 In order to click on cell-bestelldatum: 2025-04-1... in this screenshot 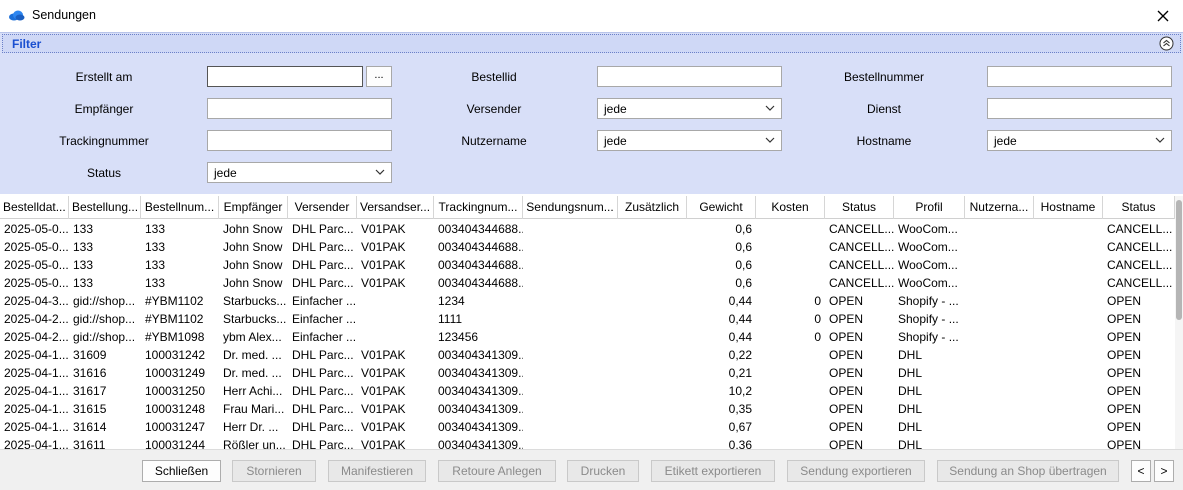, I will do `click(36, 427)`.